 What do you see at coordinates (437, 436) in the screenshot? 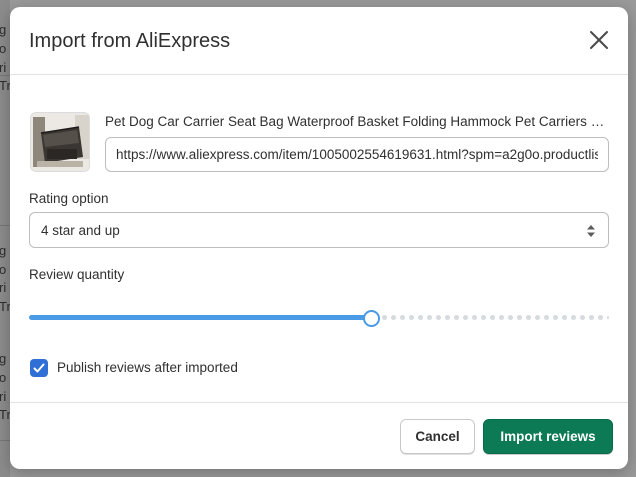
I see `cancel-button: Cancel` at bounding box center [437, 436].